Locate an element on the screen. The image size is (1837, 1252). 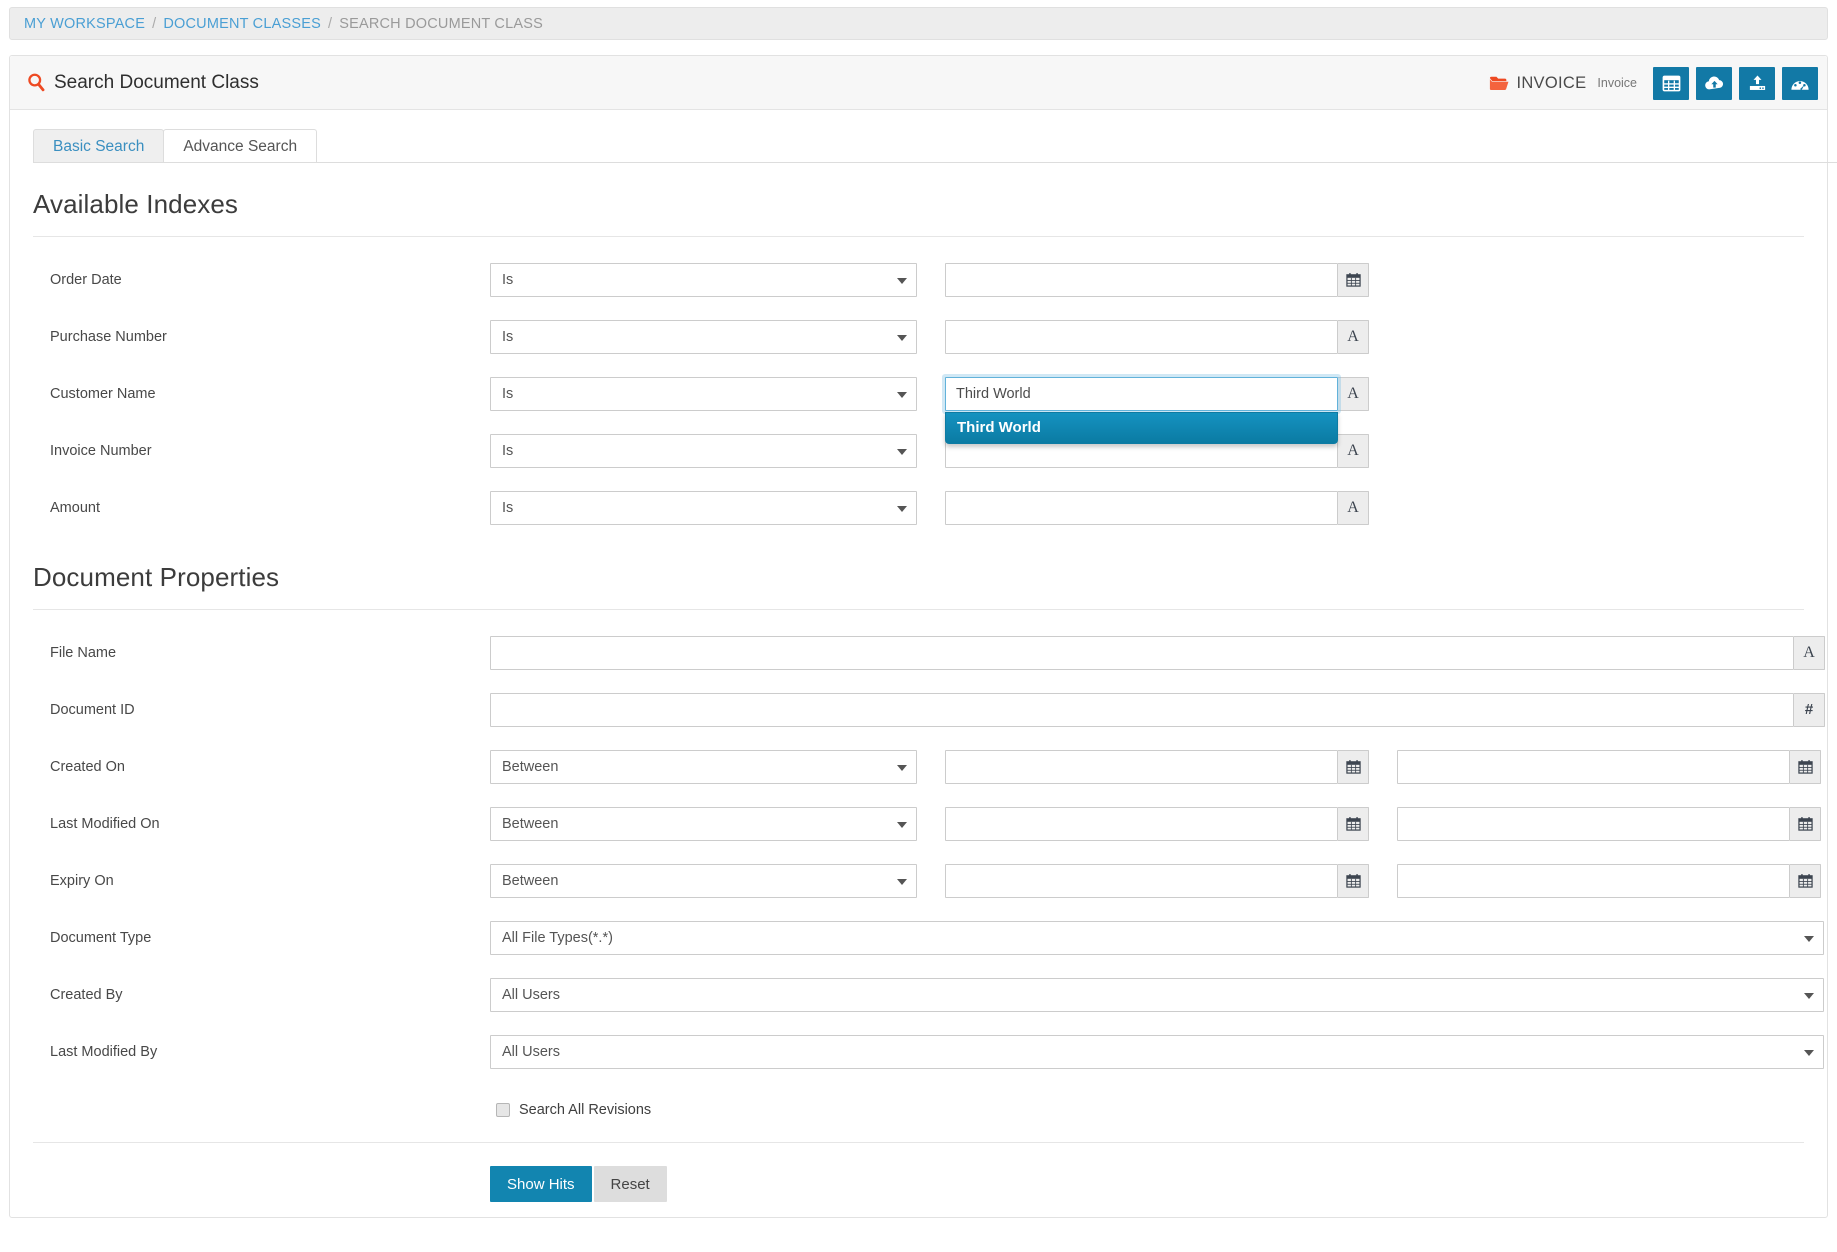
text-type-button-invoice-number: A is located at coordinates (1353, 450).